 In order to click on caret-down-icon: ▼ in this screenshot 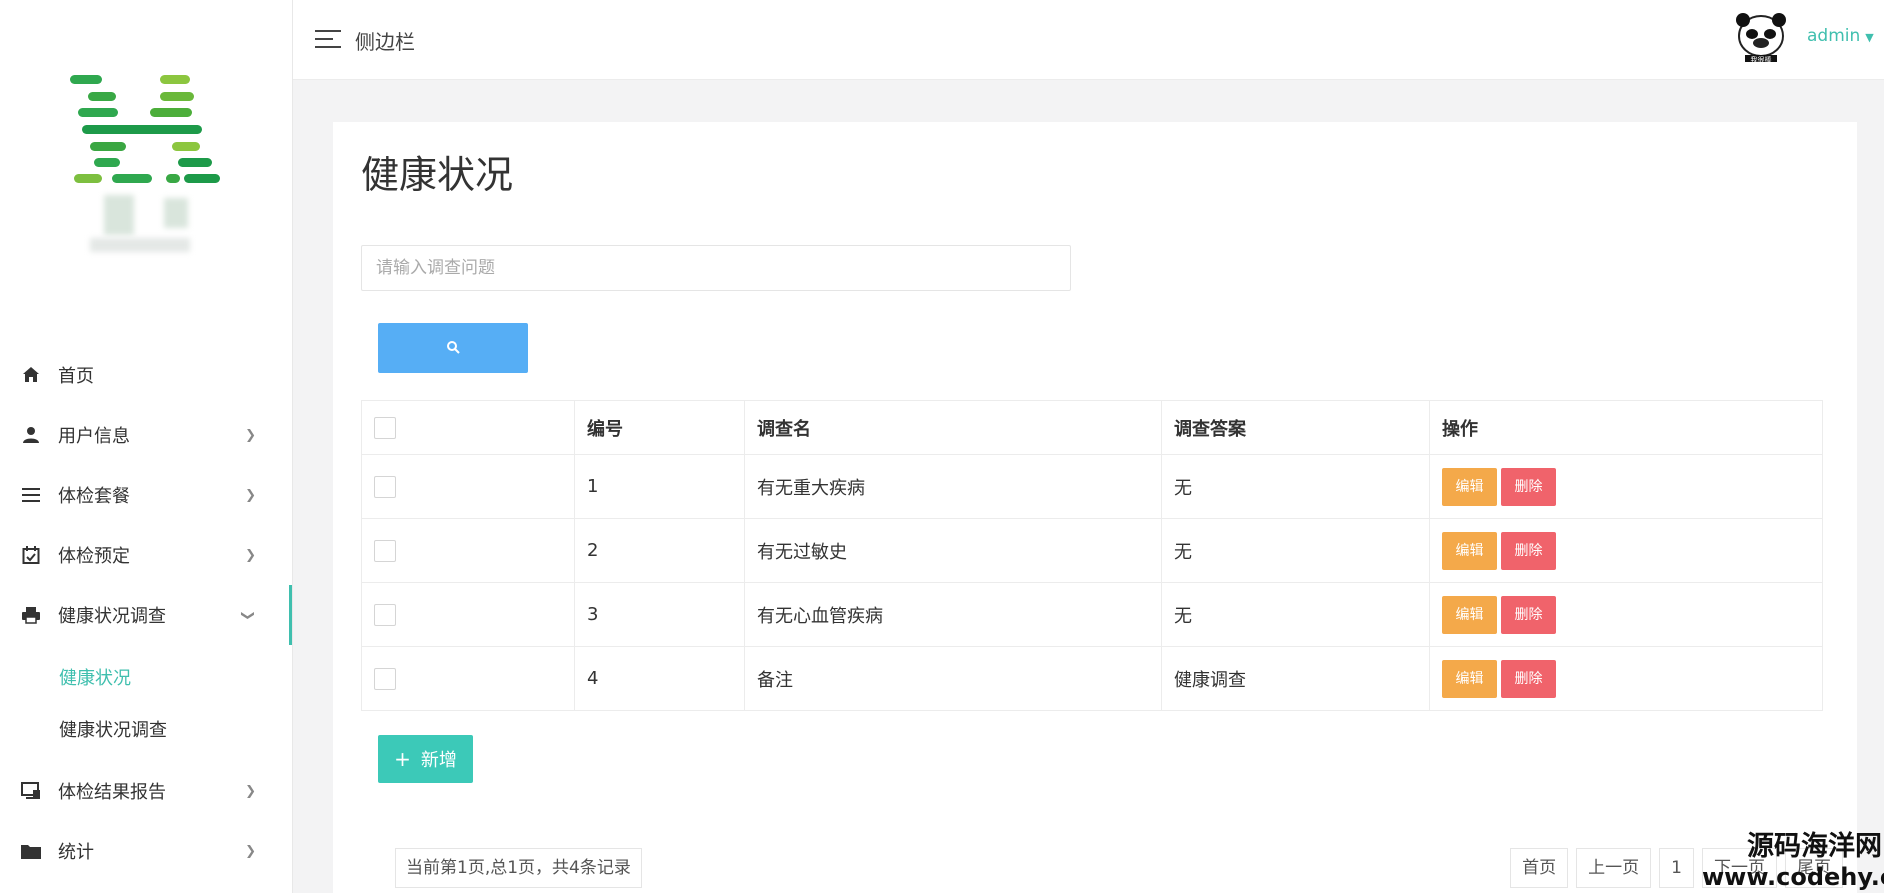, I will do `click(1869, 37)`.